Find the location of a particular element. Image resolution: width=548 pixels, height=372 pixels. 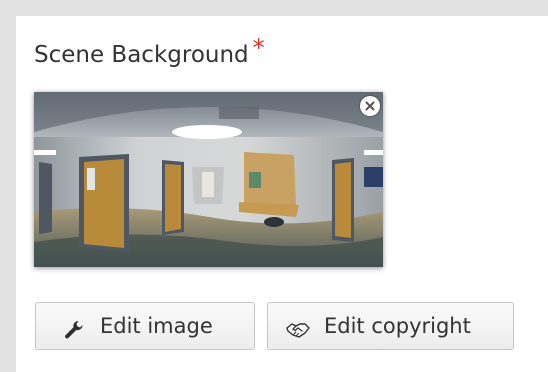

remove-image-button is located at coordinates (370, 106).